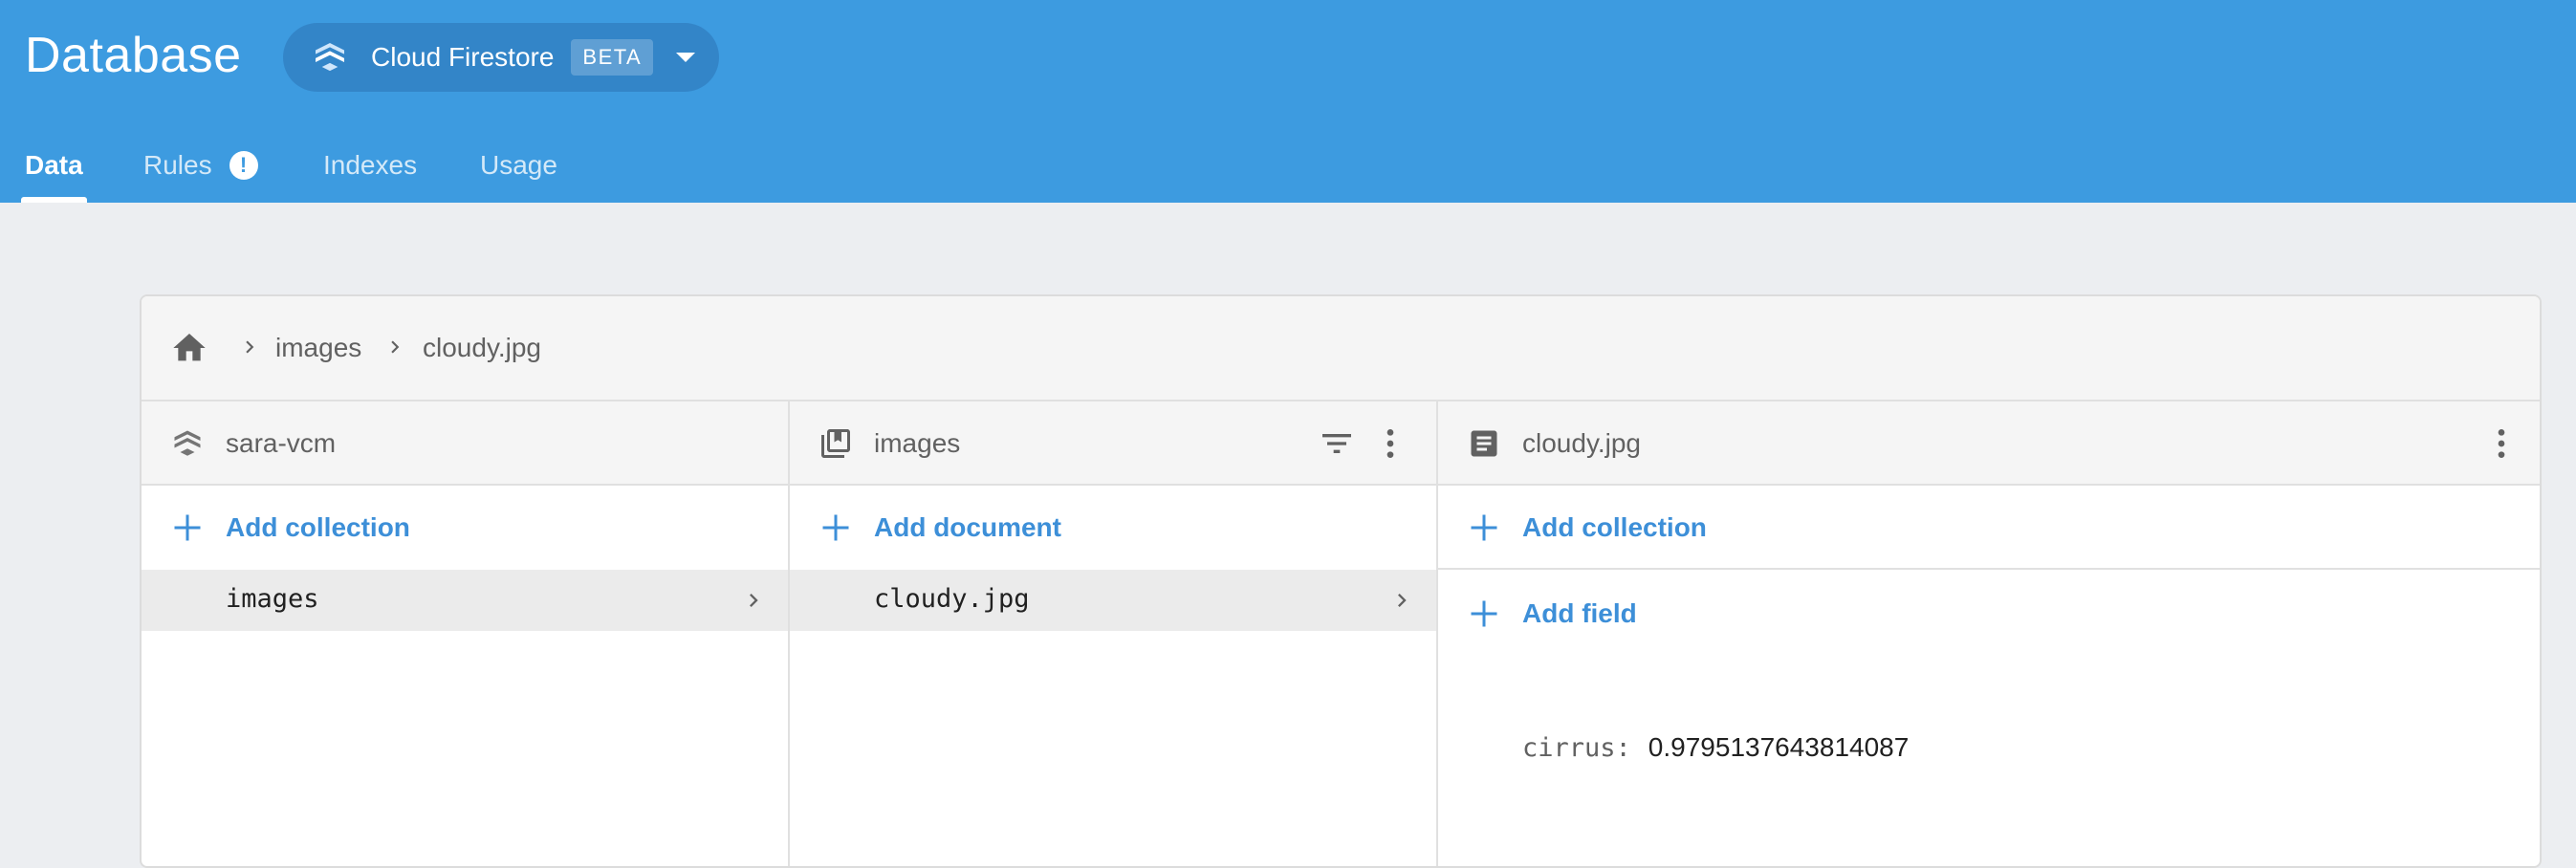 Image resolution: width=2576 pixels, height=868 pixels. What do you see at coordinates (1779, 747) in the screenshot?
I see `field-value: 0.9795137643814087` at bounding box center [1779, 747].